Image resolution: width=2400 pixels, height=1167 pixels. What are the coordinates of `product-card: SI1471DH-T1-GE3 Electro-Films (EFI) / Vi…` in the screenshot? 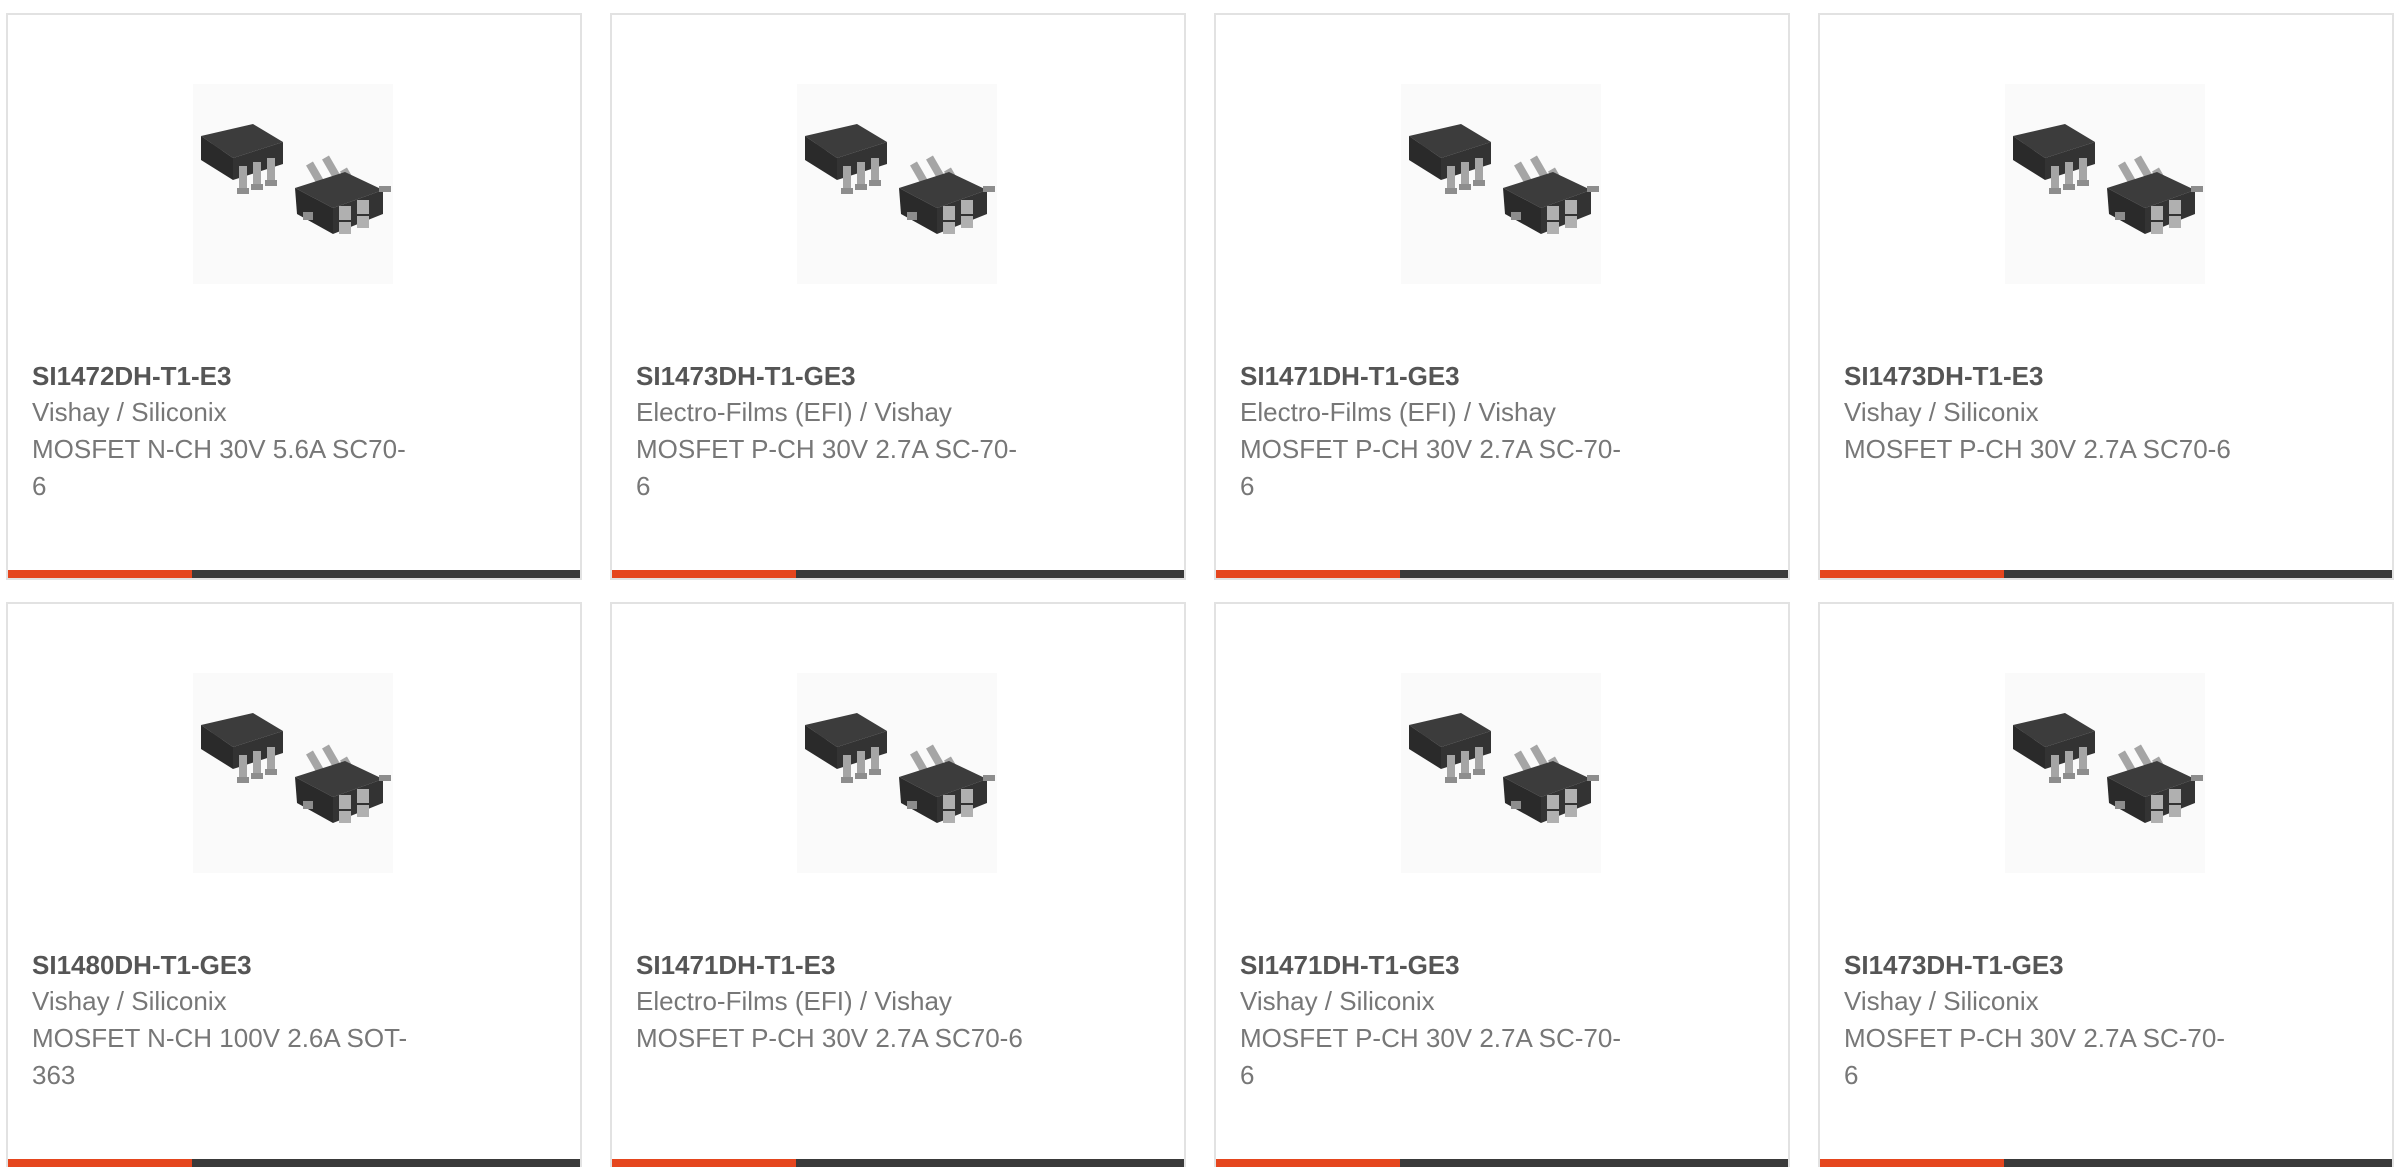 It's located at (1502, 296).